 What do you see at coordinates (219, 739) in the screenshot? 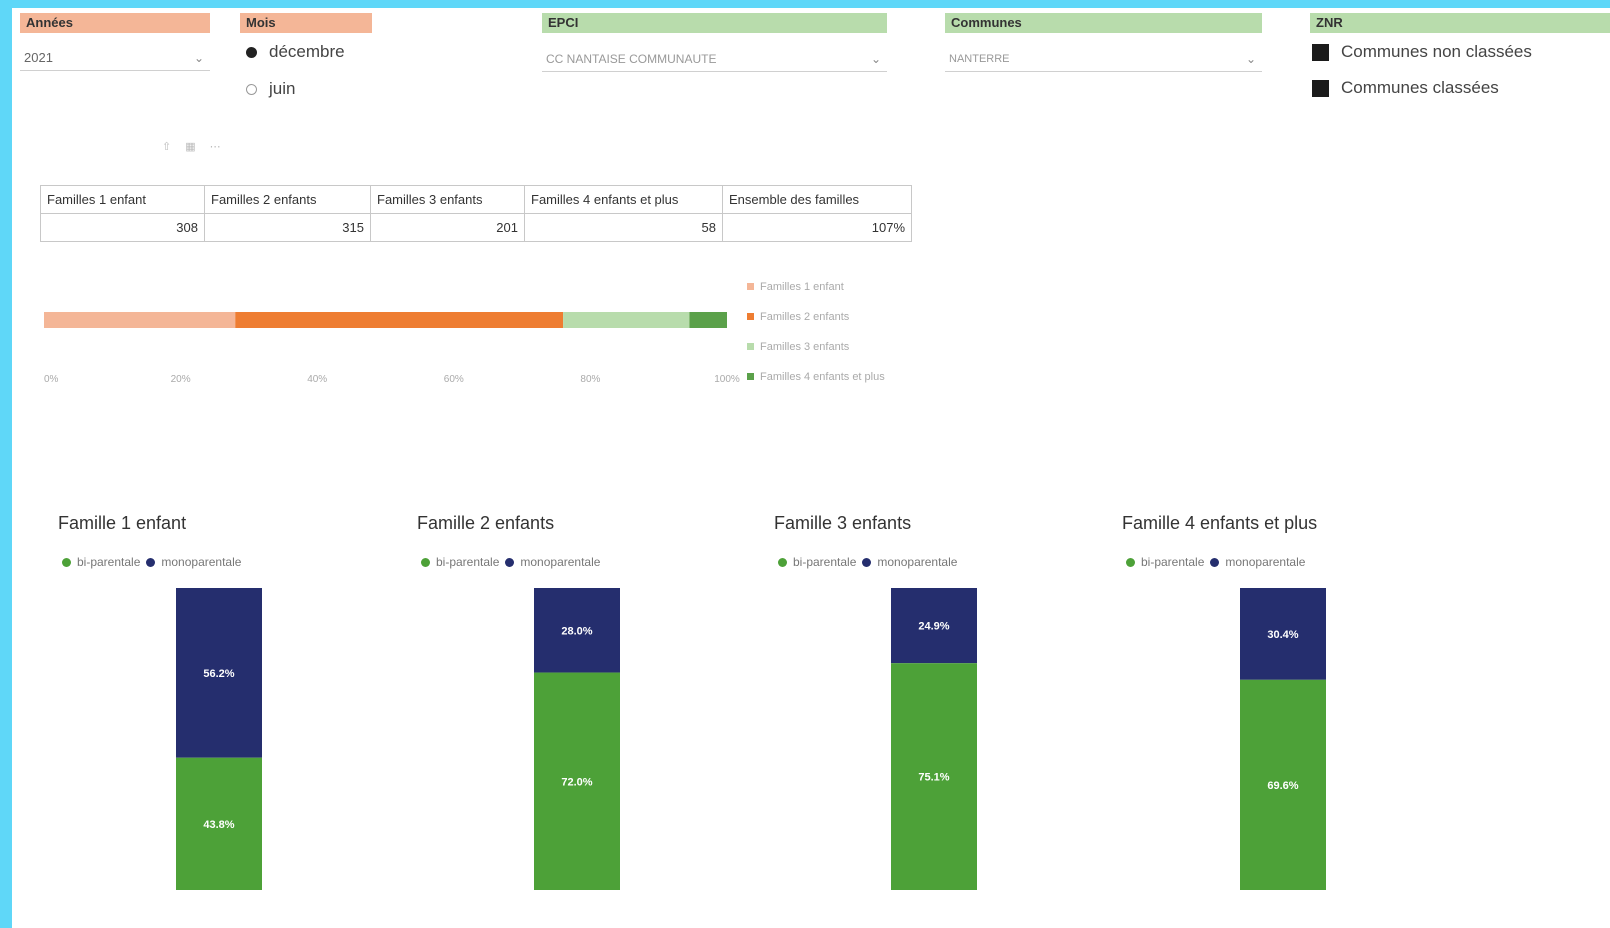
I see `column-chart-1-enfant: 56.2% 43.8%` at bounding box center [219, 739].